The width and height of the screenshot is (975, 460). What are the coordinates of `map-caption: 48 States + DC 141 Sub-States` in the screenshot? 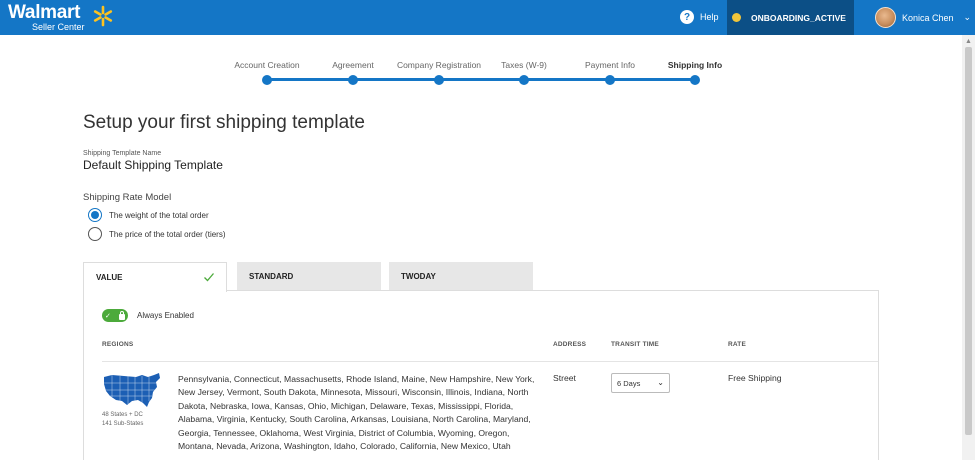 It's located at (122, 420).